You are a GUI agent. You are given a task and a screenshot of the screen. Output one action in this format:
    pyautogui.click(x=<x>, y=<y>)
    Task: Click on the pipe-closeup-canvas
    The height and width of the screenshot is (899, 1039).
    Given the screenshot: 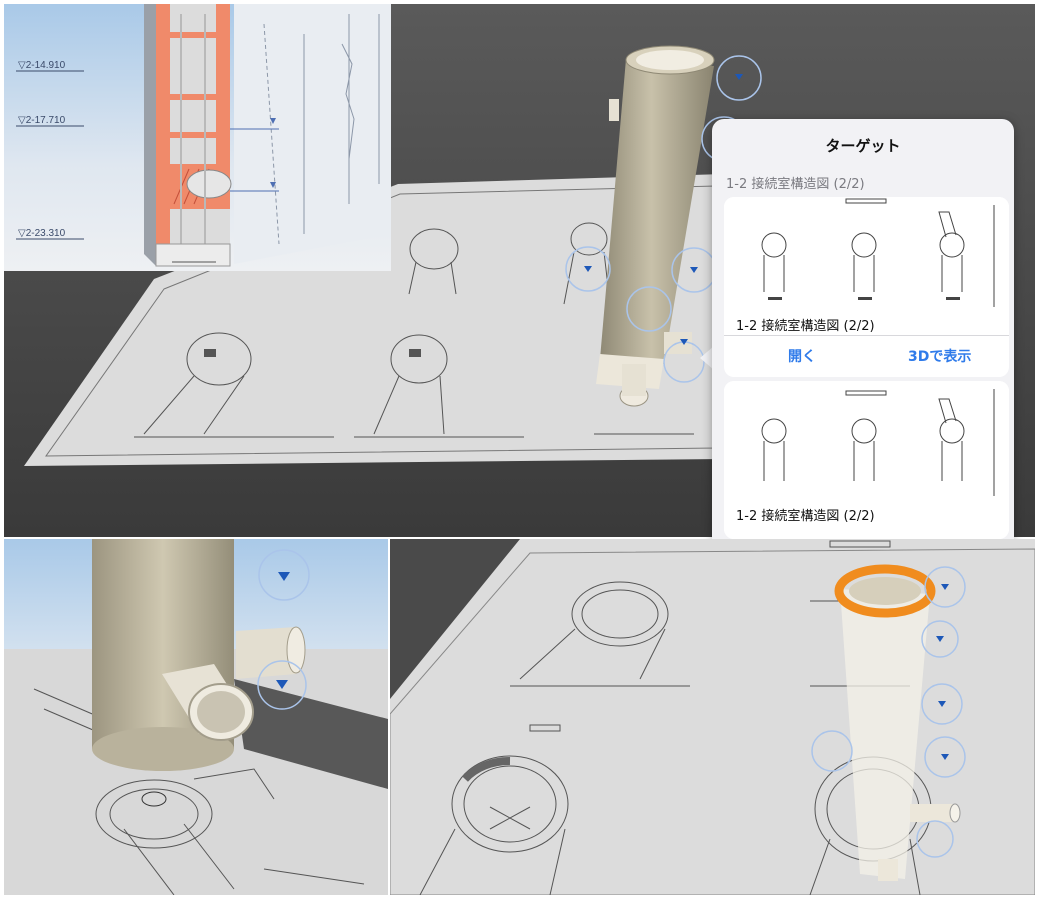 What is the action you would take?
    pyautogui.click(x=196, y=717)
    